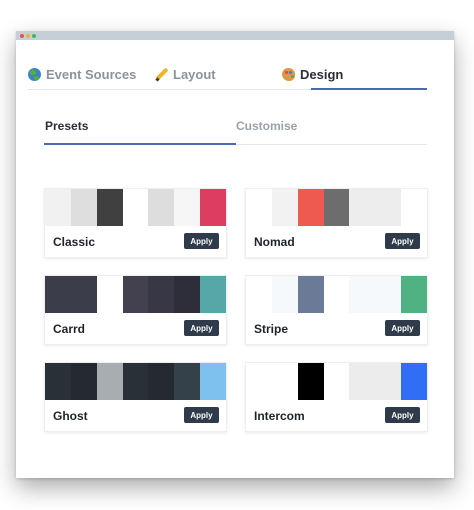 This screenshot has width=474, height=510. I want to click on tab-layout-label: Layout, so click(194, 74).